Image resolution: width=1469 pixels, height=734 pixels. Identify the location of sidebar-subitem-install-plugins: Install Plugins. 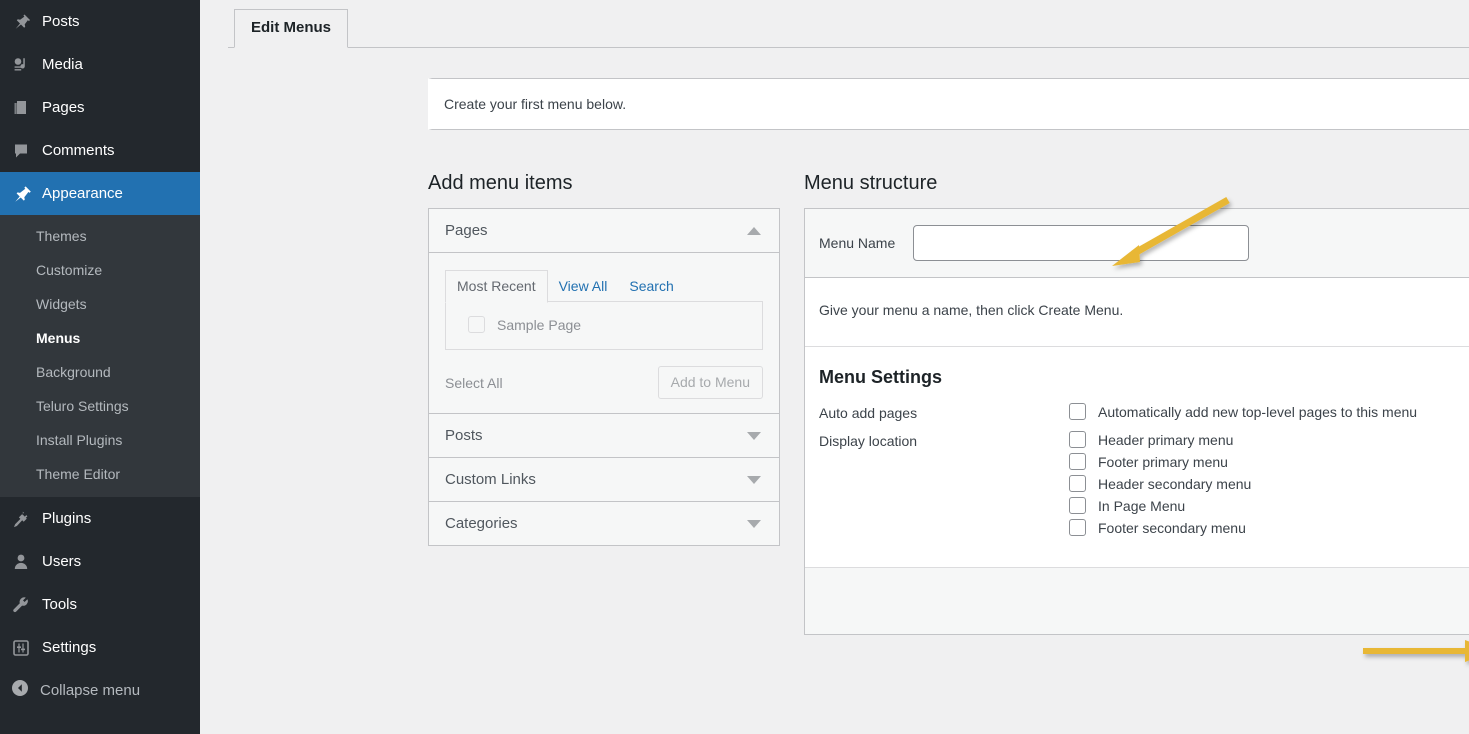
(100, 440).